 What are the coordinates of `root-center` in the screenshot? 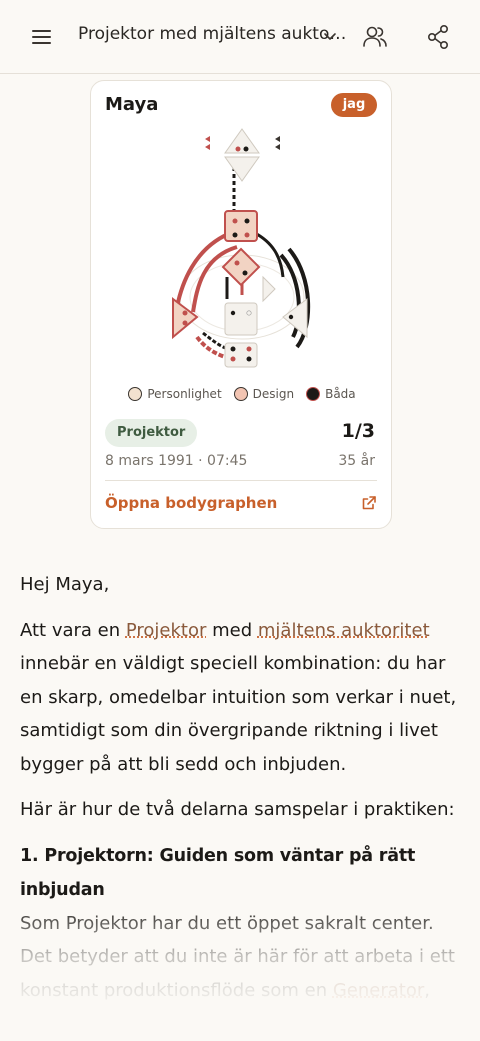 It's located at (241, 355).